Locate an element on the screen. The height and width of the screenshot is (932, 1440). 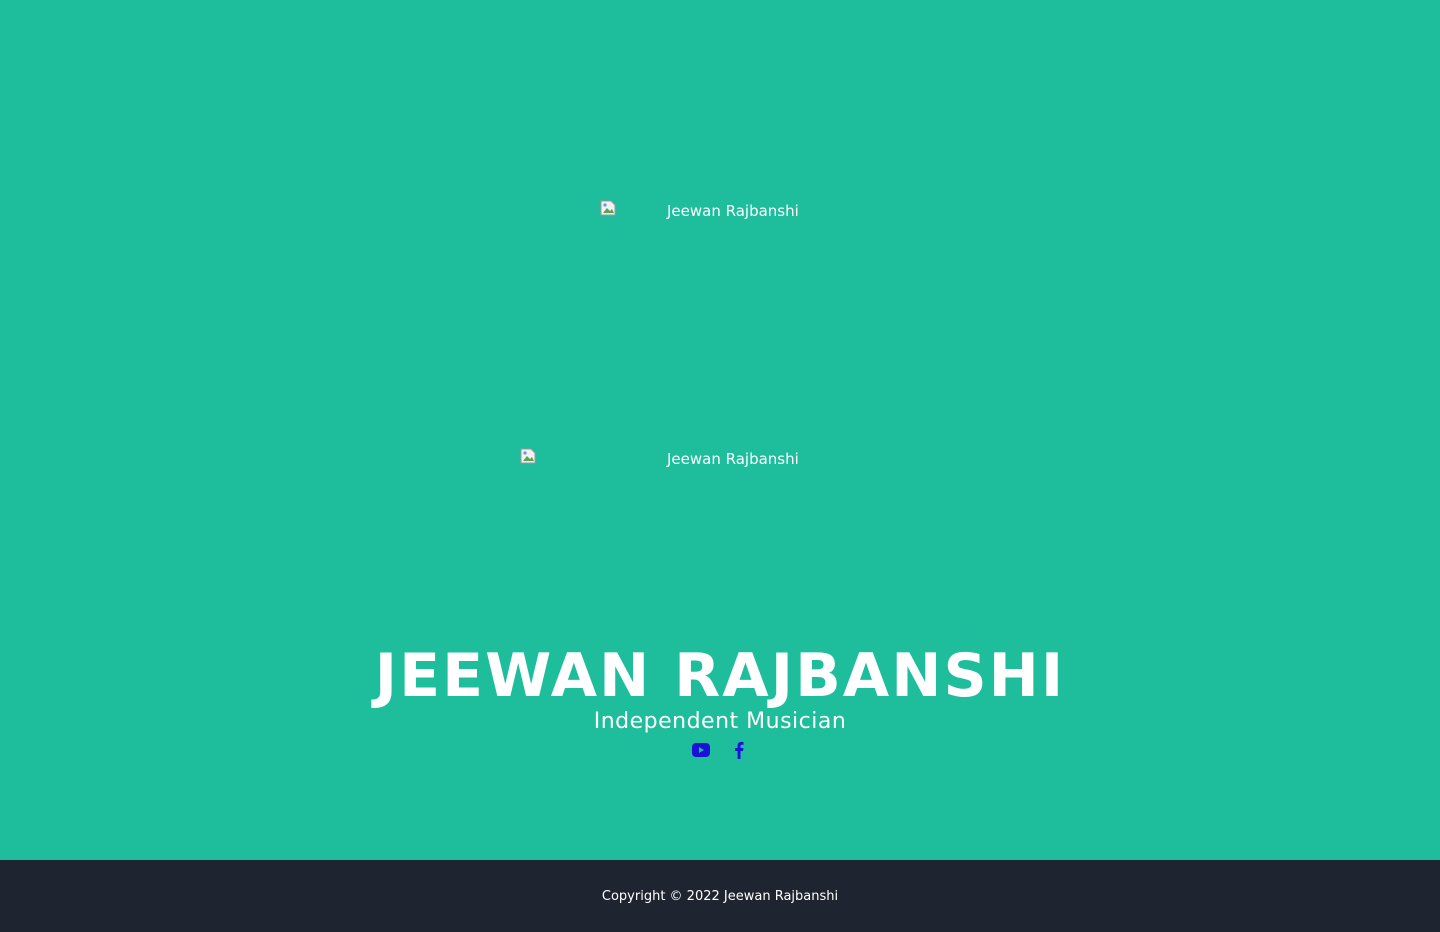
footer: Copyright © 2022 Jeewan Rajbanshi is located at coordinates (720, 896).